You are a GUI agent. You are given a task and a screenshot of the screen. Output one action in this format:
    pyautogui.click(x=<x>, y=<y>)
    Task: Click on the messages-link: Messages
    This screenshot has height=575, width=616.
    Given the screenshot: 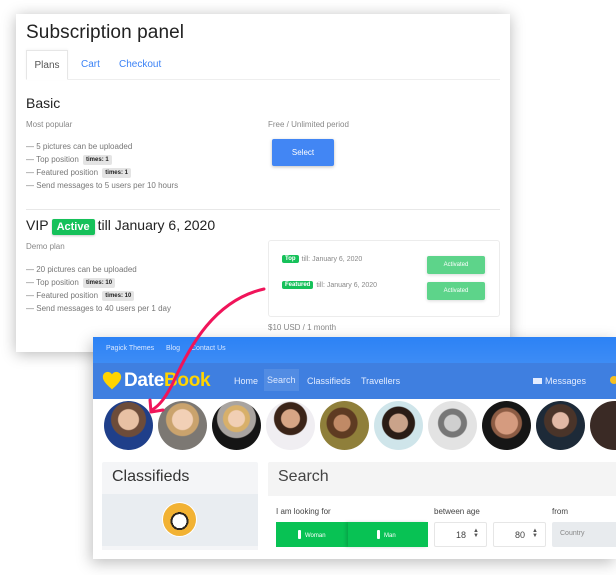 What is the action you would take?
    pyautogui.click(x=559, y=381)
    